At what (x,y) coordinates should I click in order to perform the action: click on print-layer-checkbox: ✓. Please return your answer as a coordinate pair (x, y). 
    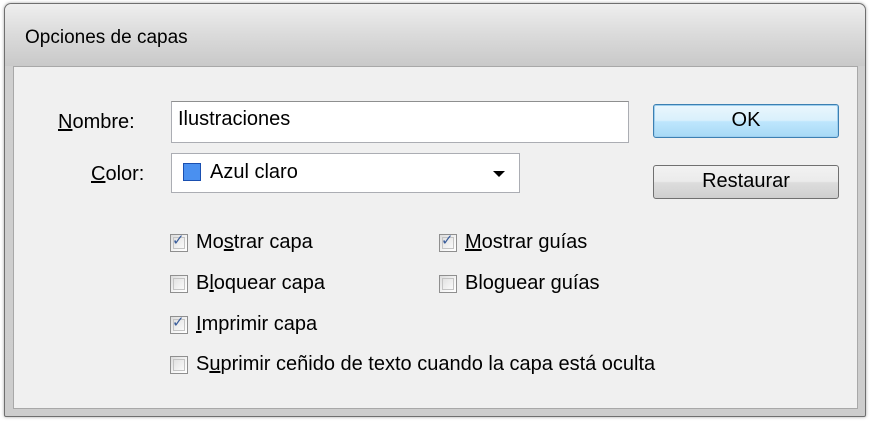
    Looking at the image, I should click on (179, 323).